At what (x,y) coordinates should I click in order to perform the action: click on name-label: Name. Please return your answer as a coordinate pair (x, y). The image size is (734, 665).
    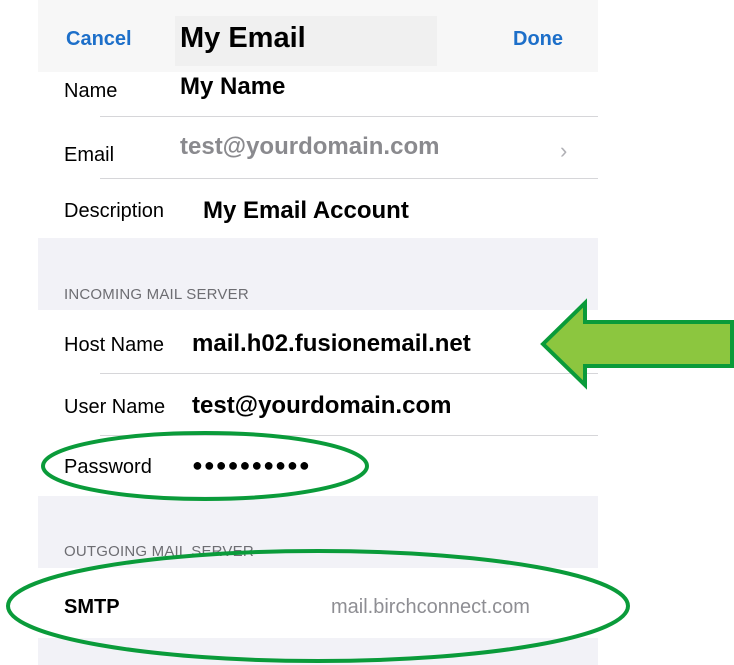
    Looking at the image, I should click on (91, 91).